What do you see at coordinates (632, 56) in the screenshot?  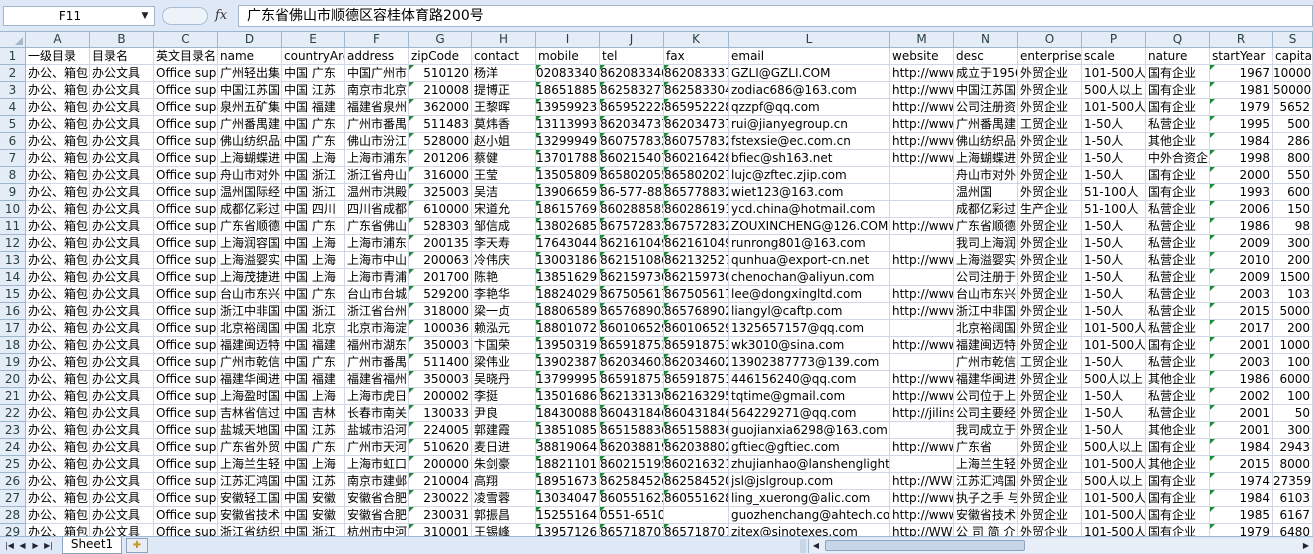 I see `header-cell: tel` at bounding box center [632, 56].